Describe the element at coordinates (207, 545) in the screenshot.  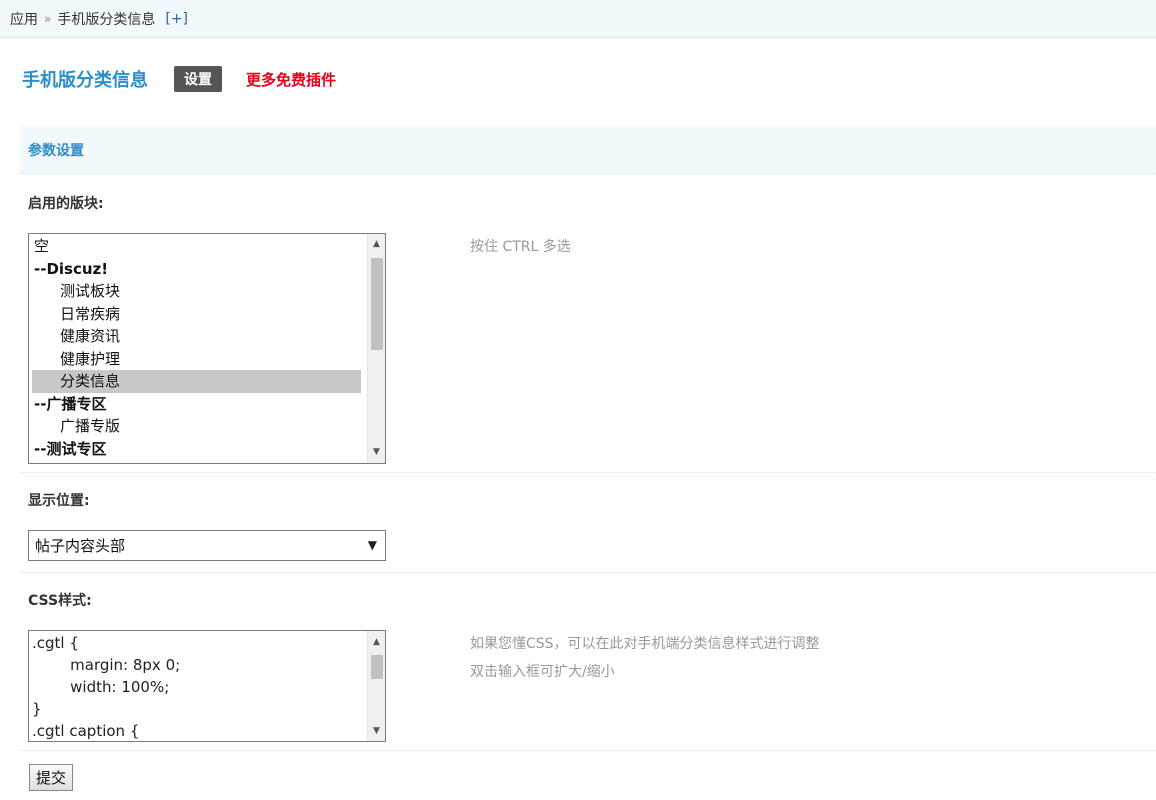
I see `position-select: 帖子内容头部 ▼` at that location.